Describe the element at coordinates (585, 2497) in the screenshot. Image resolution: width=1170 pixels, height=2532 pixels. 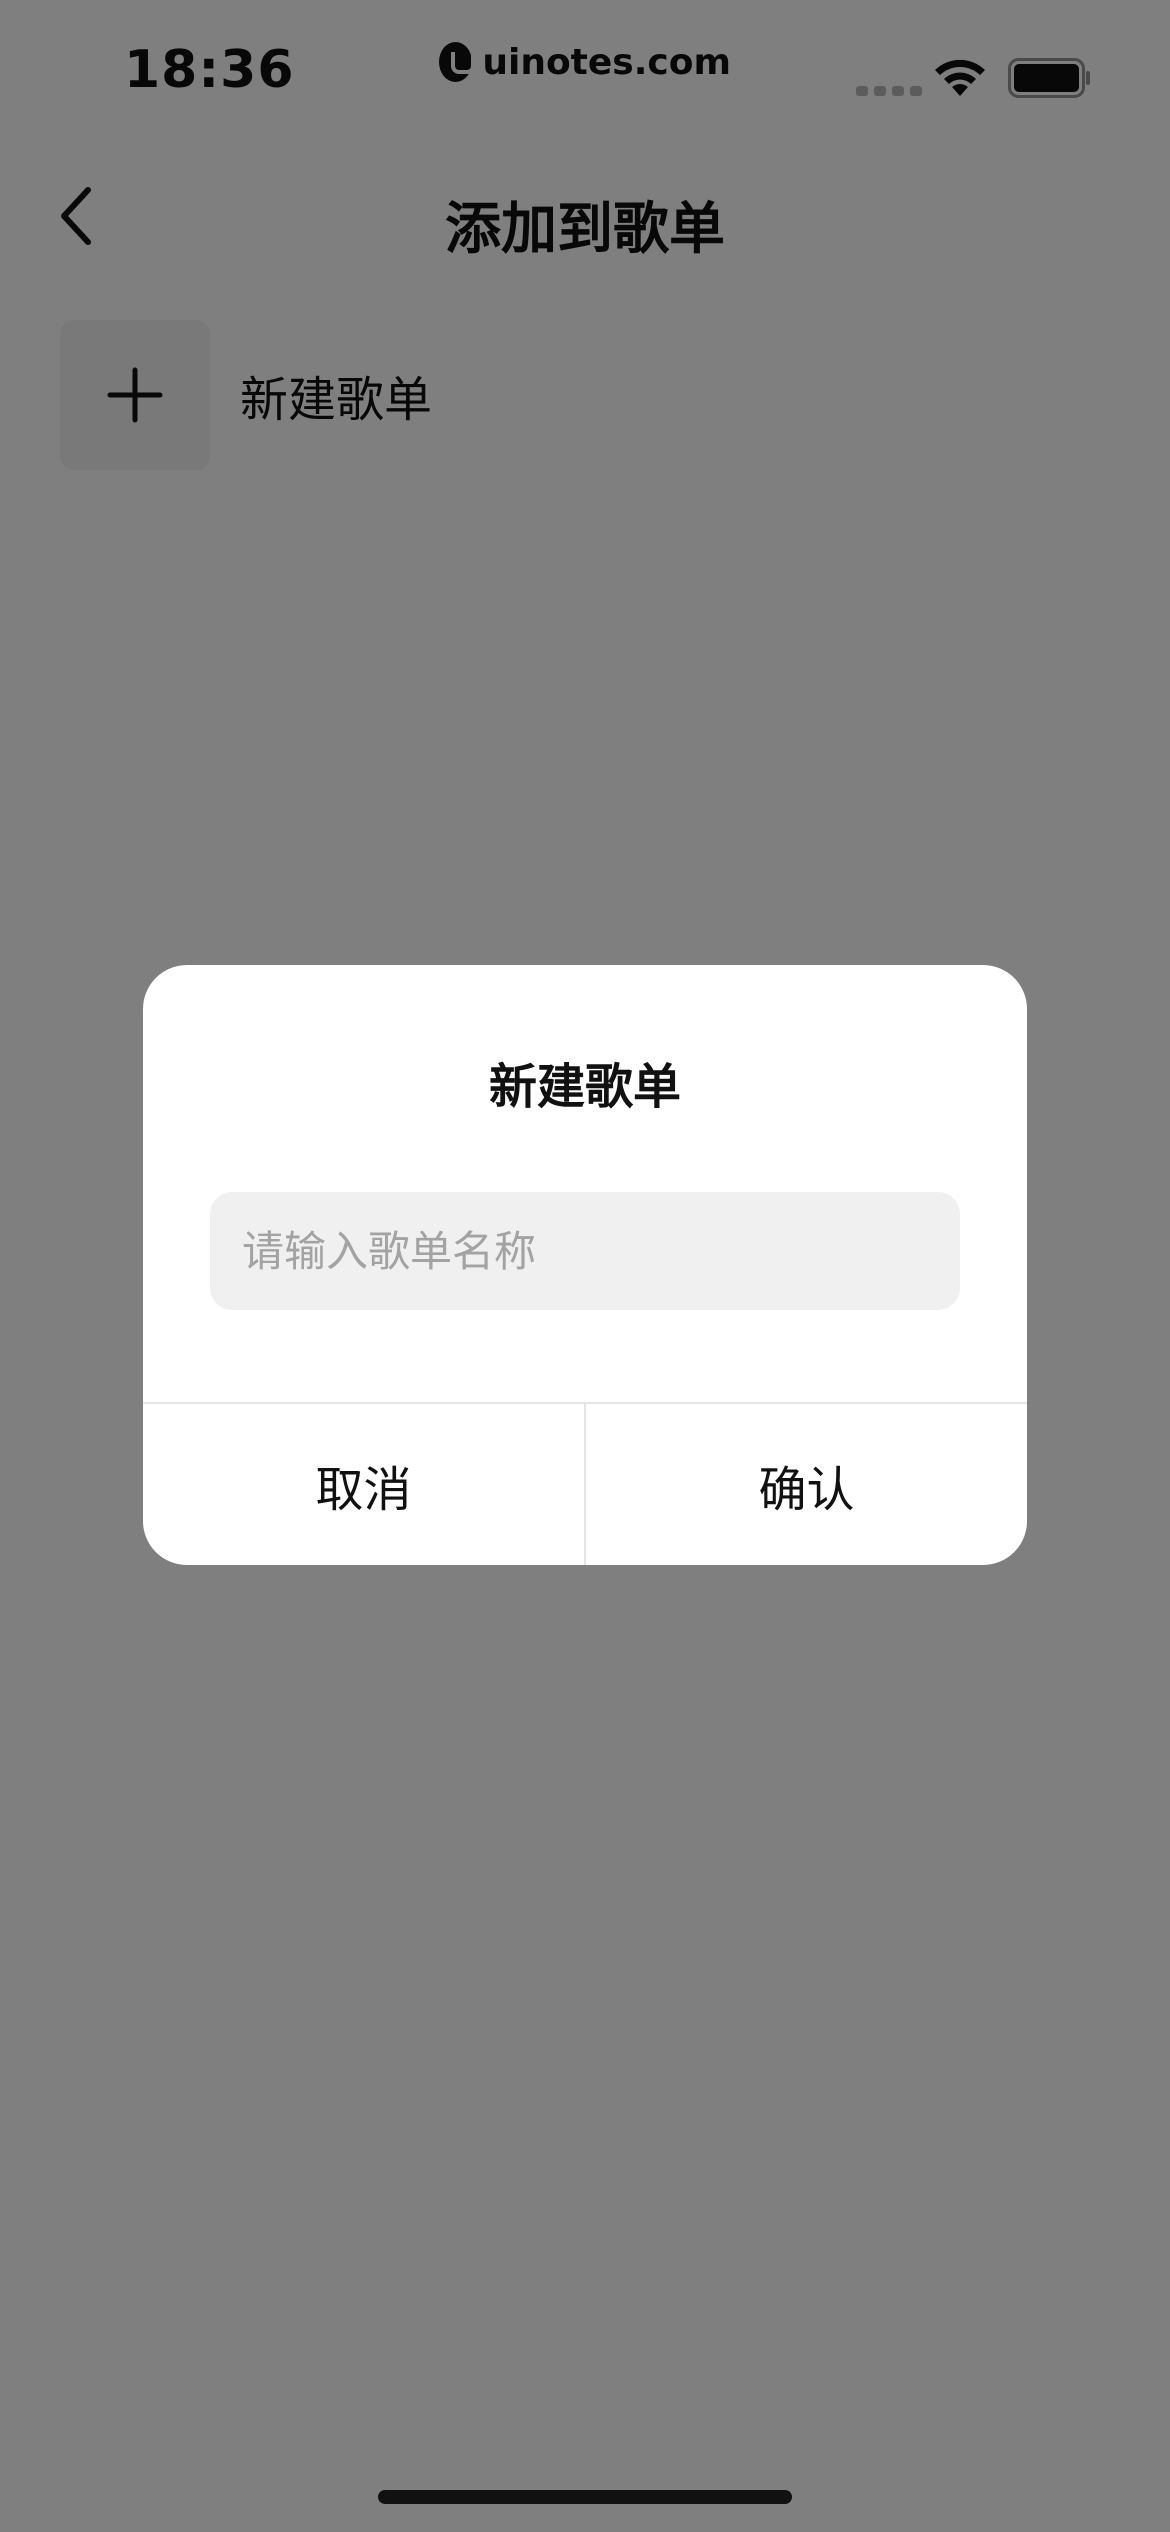
I see `home-indicator` at that location.